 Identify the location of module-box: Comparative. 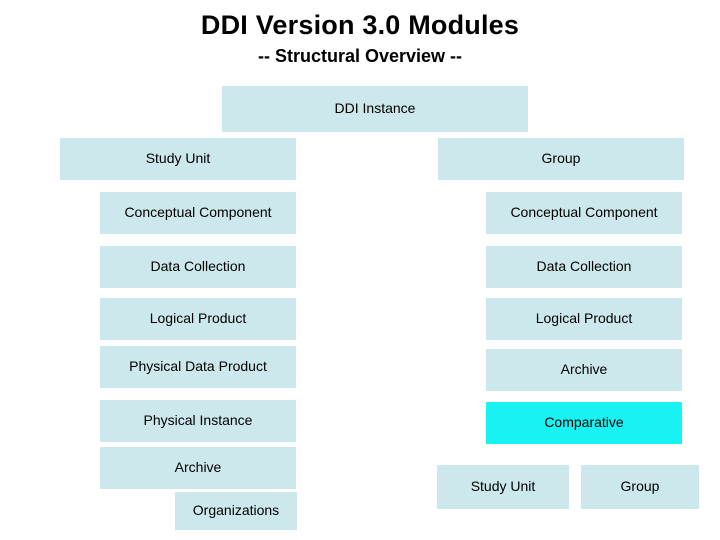
(584, 423).